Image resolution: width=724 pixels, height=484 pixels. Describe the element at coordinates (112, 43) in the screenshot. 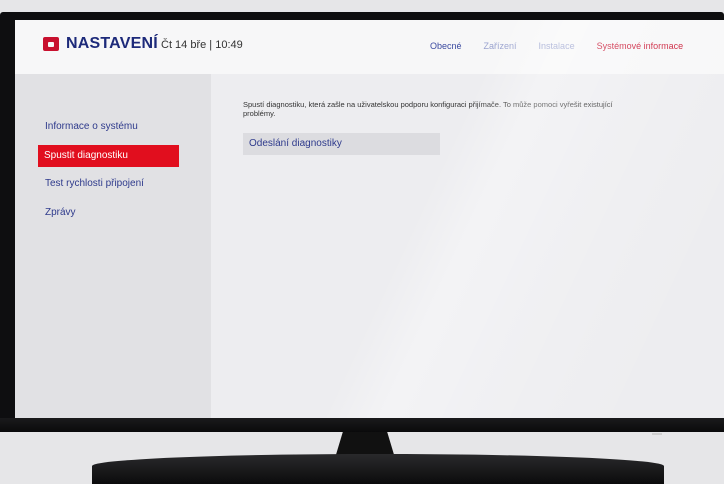

I see `page-title: NASTAVENÍ` at that location.